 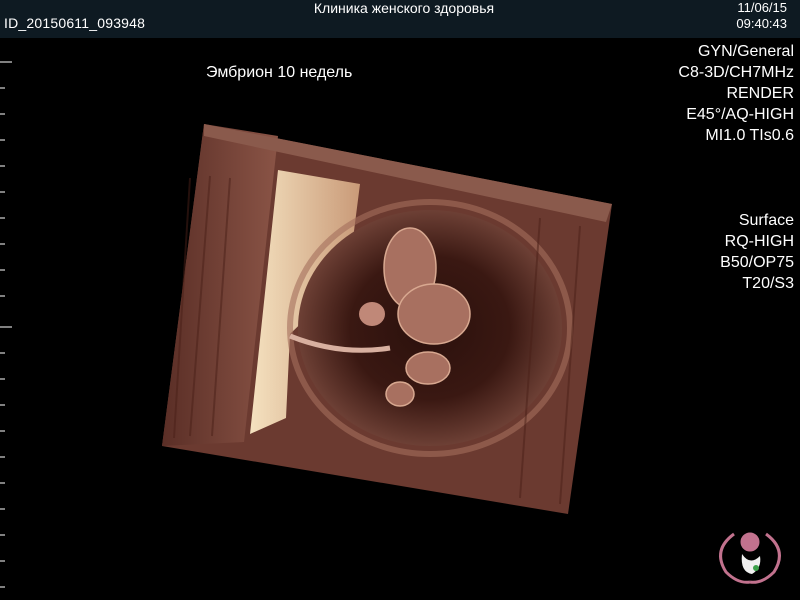 I want to click on param-index: MI1.0 TIs0.6, so click(x=749, y=135).